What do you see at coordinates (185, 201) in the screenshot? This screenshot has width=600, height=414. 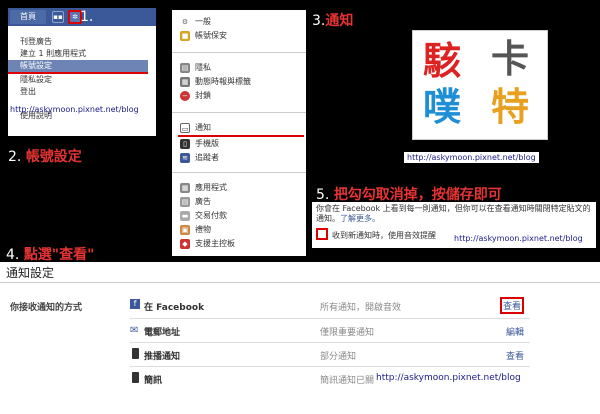 I see `ads-icon: ▤` at bounding box center [185, 201].